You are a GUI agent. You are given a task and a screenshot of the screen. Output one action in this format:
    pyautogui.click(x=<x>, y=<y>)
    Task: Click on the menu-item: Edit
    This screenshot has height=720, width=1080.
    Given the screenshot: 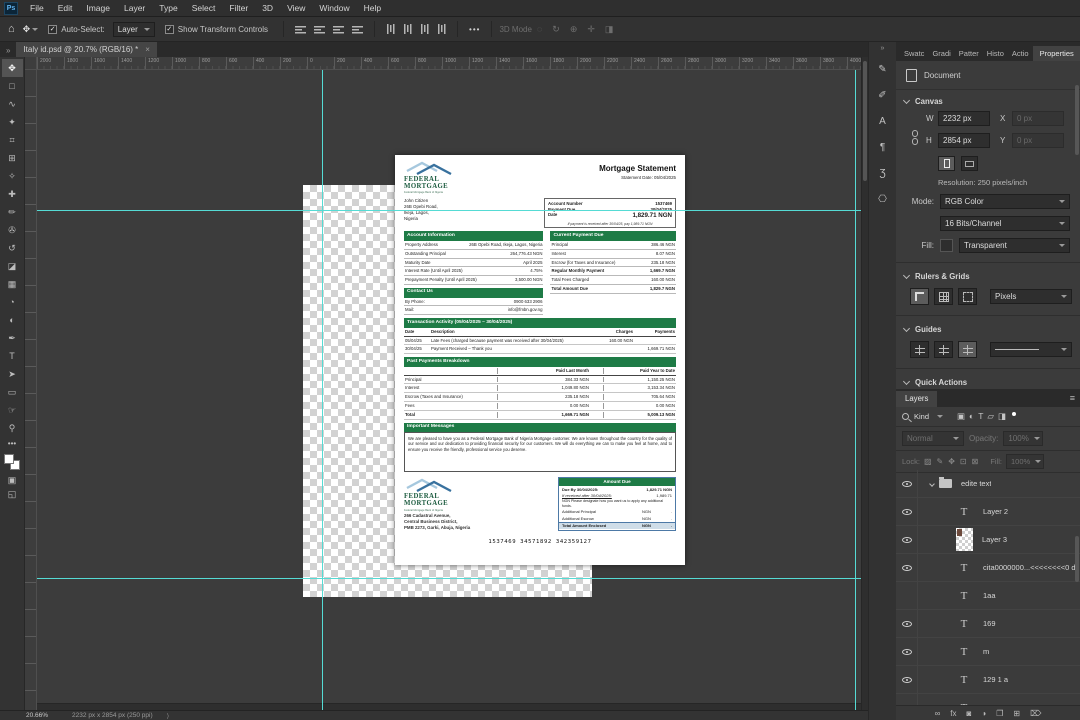 What is the action you would take?
    pyautogui.click(x=65, y=8)
    